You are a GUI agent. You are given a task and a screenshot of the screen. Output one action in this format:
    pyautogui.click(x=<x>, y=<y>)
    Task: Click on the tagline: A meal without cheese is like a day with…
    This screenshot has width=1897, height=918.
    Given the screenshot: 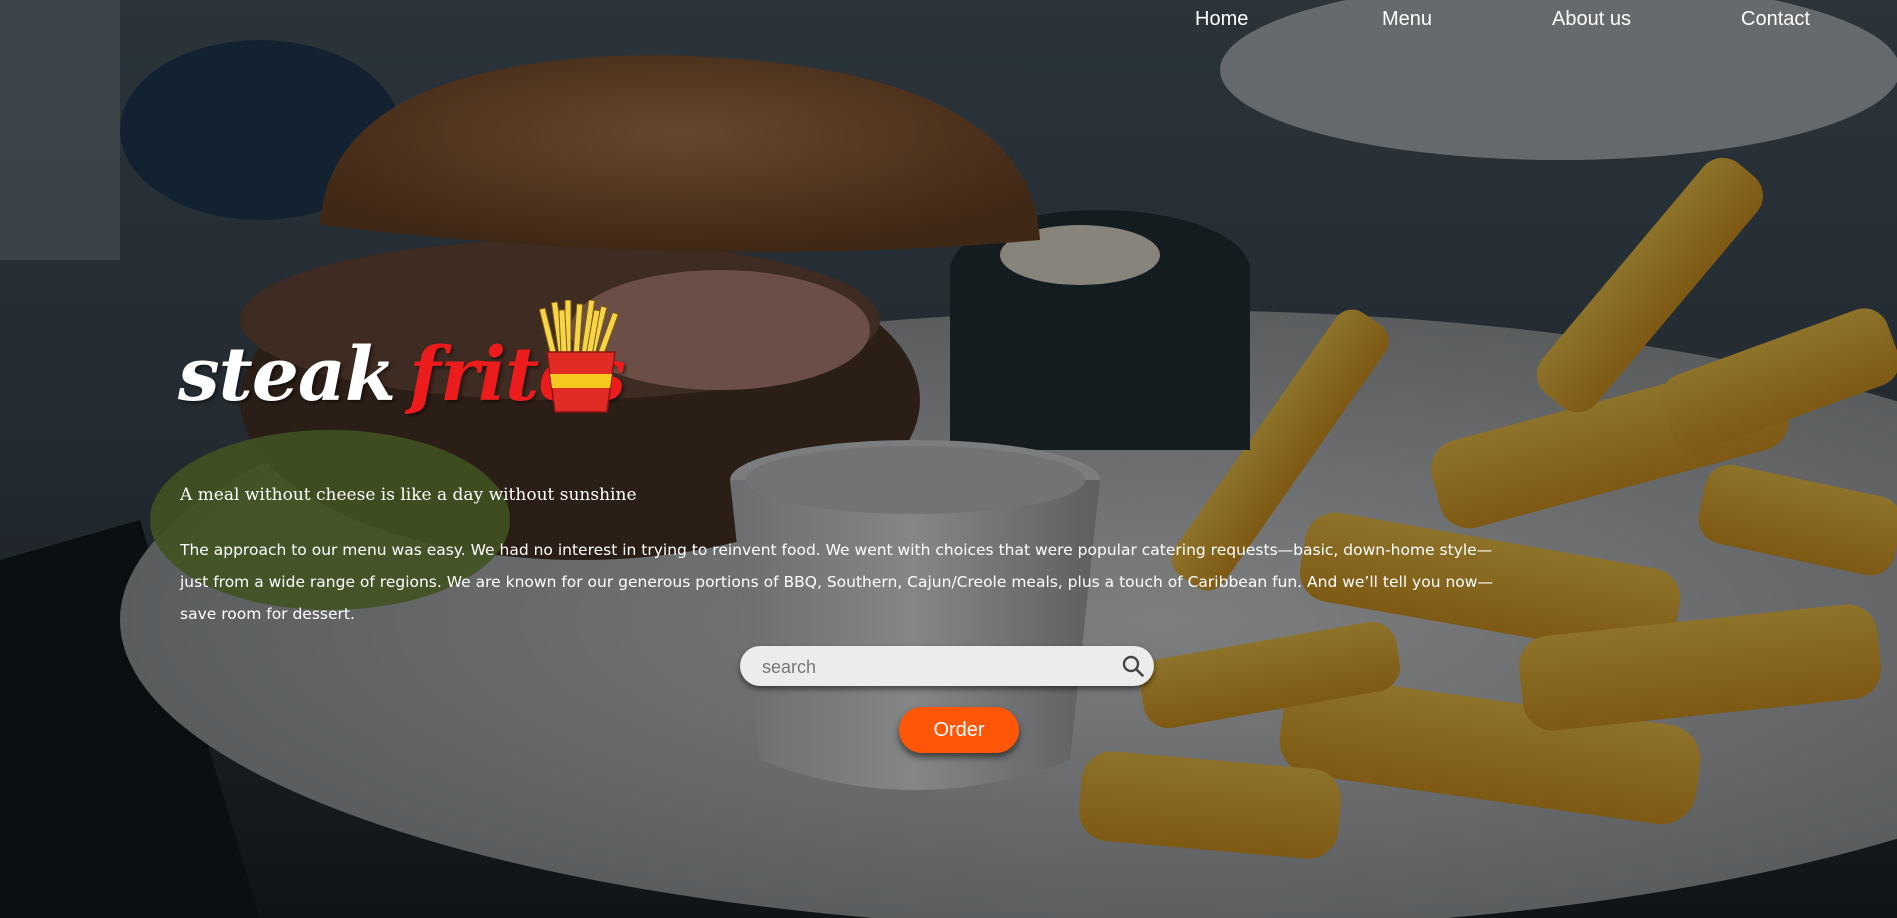 What is the action you would take?
    pyautogui.click(x=408, y=495)
    